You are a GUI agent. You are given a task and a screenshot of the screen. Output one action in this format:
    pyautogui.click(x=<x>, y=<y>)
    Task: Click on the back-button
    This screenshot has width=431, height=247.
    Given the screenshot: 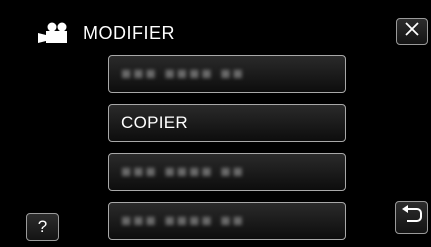 What is the action you would take?
    pyautogui.click(x=411, y=217)
    